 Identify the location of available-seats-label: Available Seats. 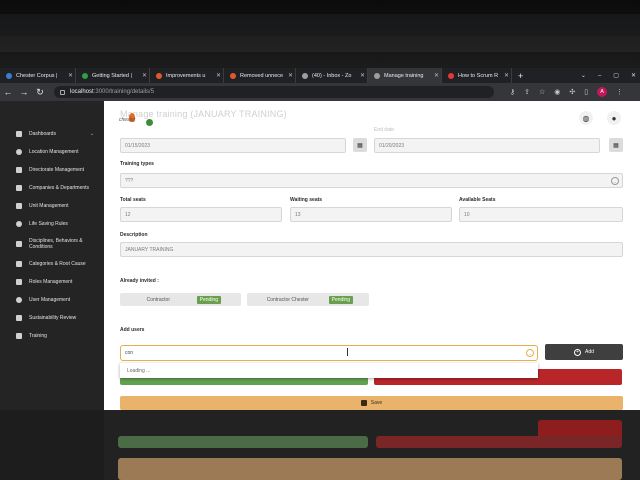
(477, 200).